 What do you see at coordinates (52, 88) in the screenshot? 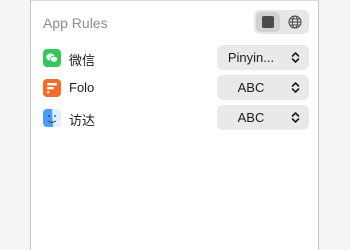
I see `folo-icon` at bounding box center [52, 88].